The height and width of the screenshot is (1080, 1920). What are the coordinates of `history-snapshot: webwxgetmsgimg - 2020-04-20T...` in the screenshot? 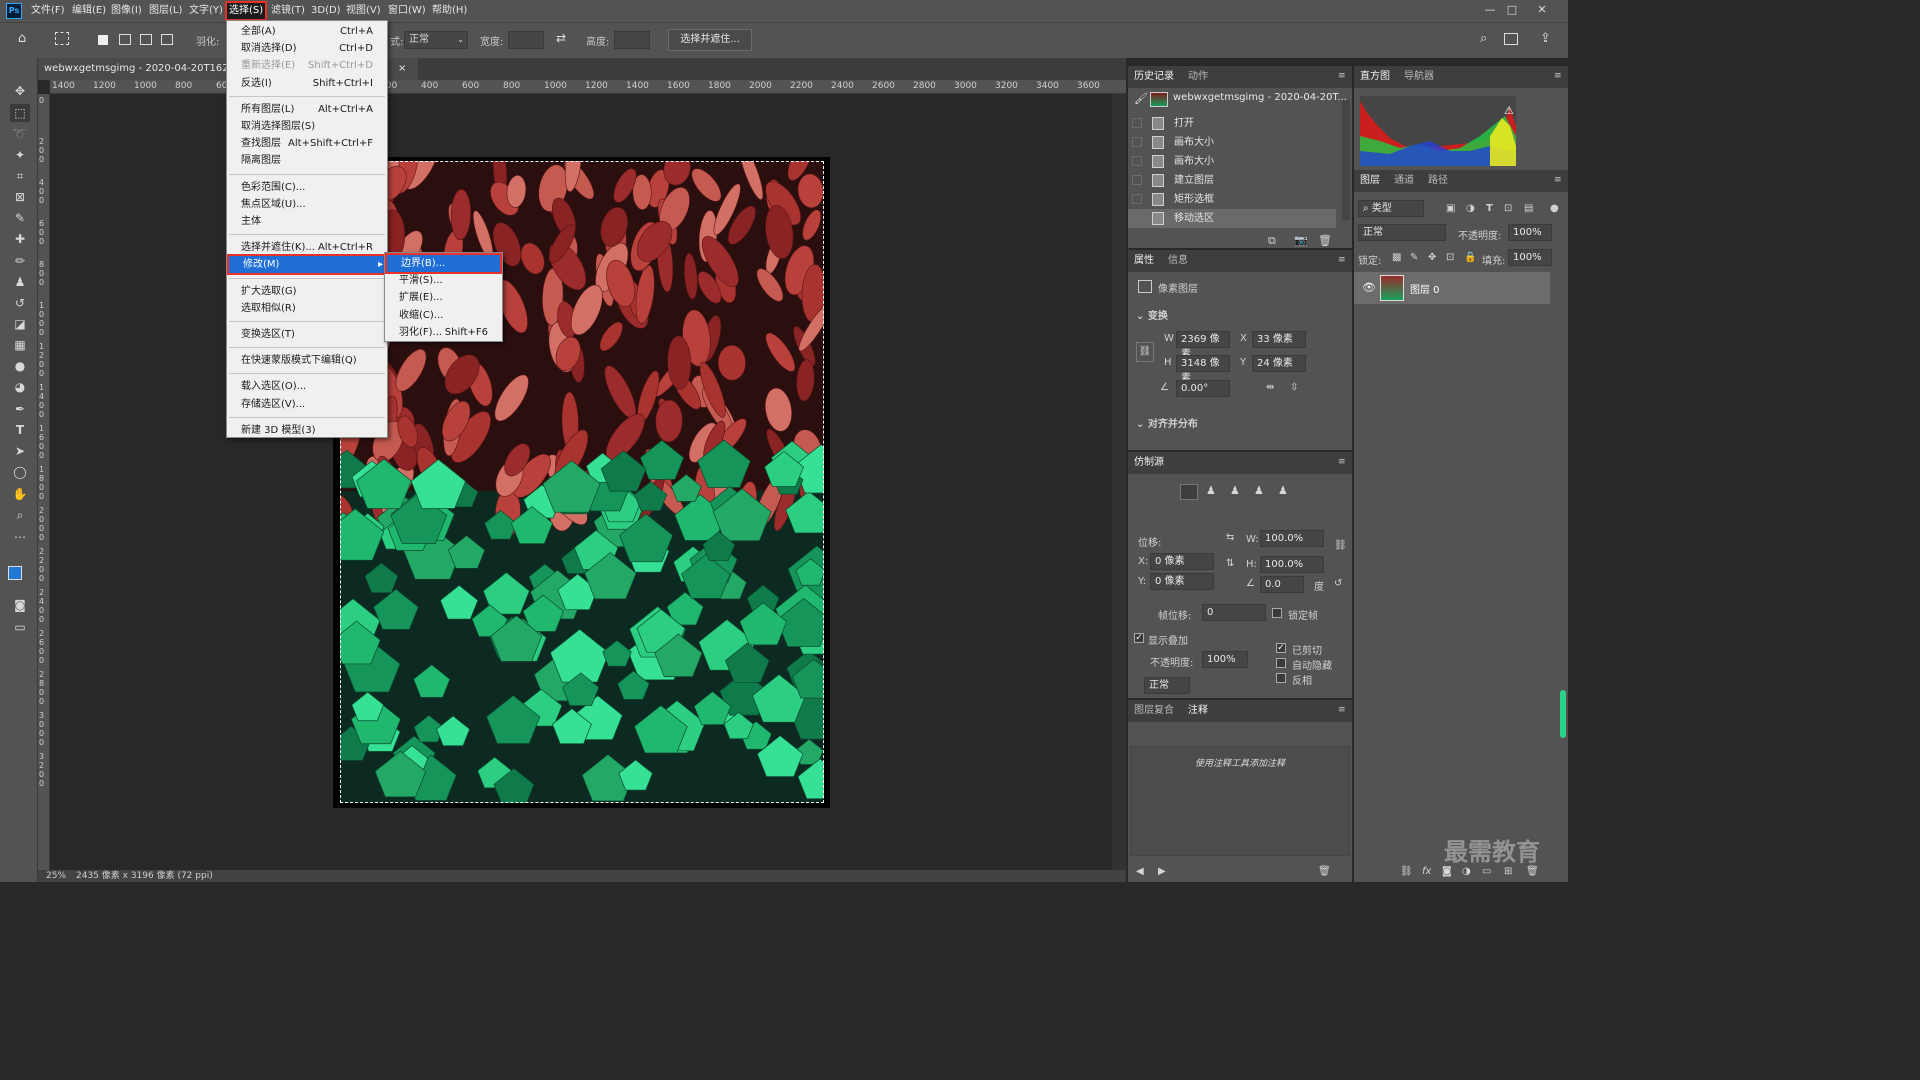 It's located at (1260, 97).